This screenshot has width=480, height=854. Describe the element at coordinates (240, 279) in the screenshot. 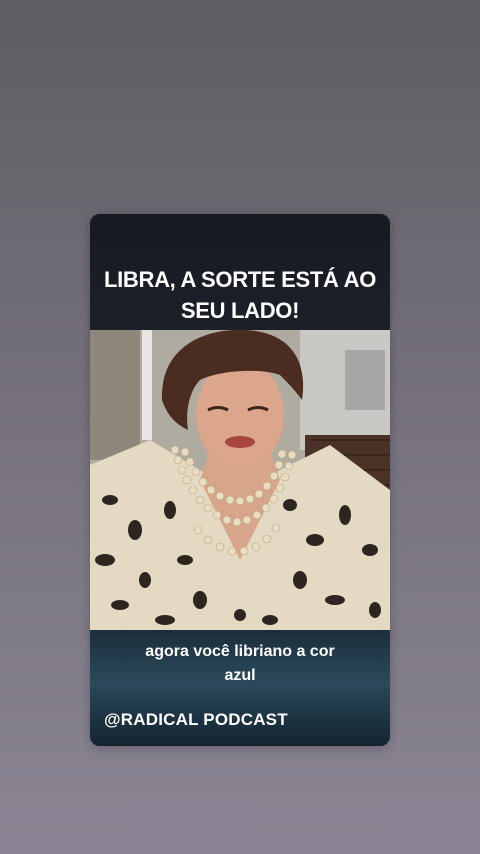

I see `headline-line-1: LIBRA, A SORTE ESTÁ AO` at that location.